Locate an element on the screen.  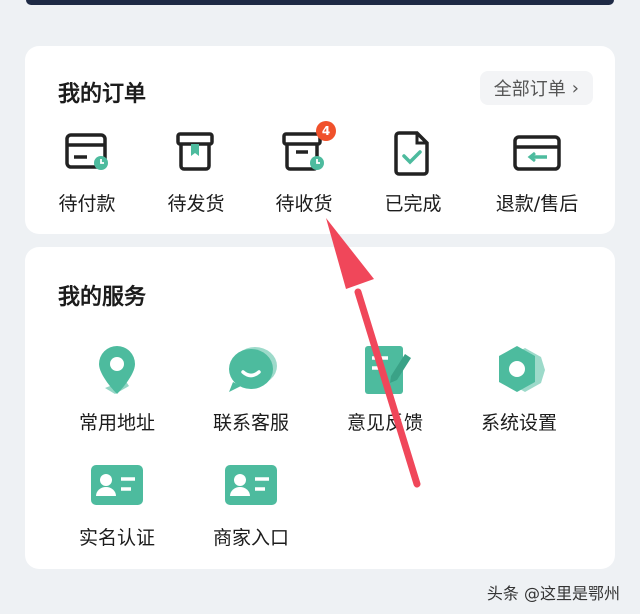
order-count-badge: 4 is located at coordinates (326, 131).